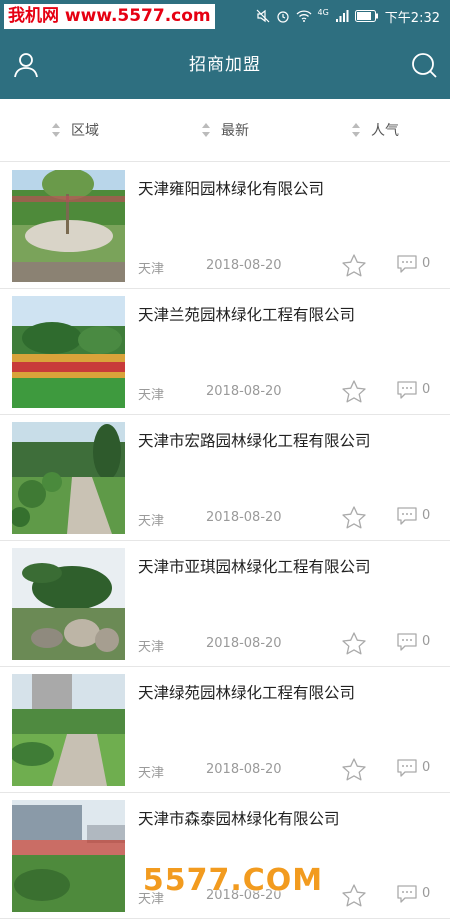 Image resolution: width=450 pixels, height=919 pixels. Describe the element at coordinates (323, 12) in the screenshot. I see `network-type: 4G` at that location.